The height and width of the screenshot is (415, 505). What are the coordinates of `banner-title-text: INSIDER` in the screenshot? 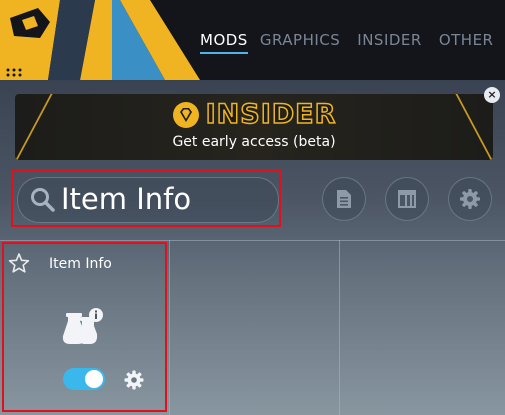 It's located at (271, 114).